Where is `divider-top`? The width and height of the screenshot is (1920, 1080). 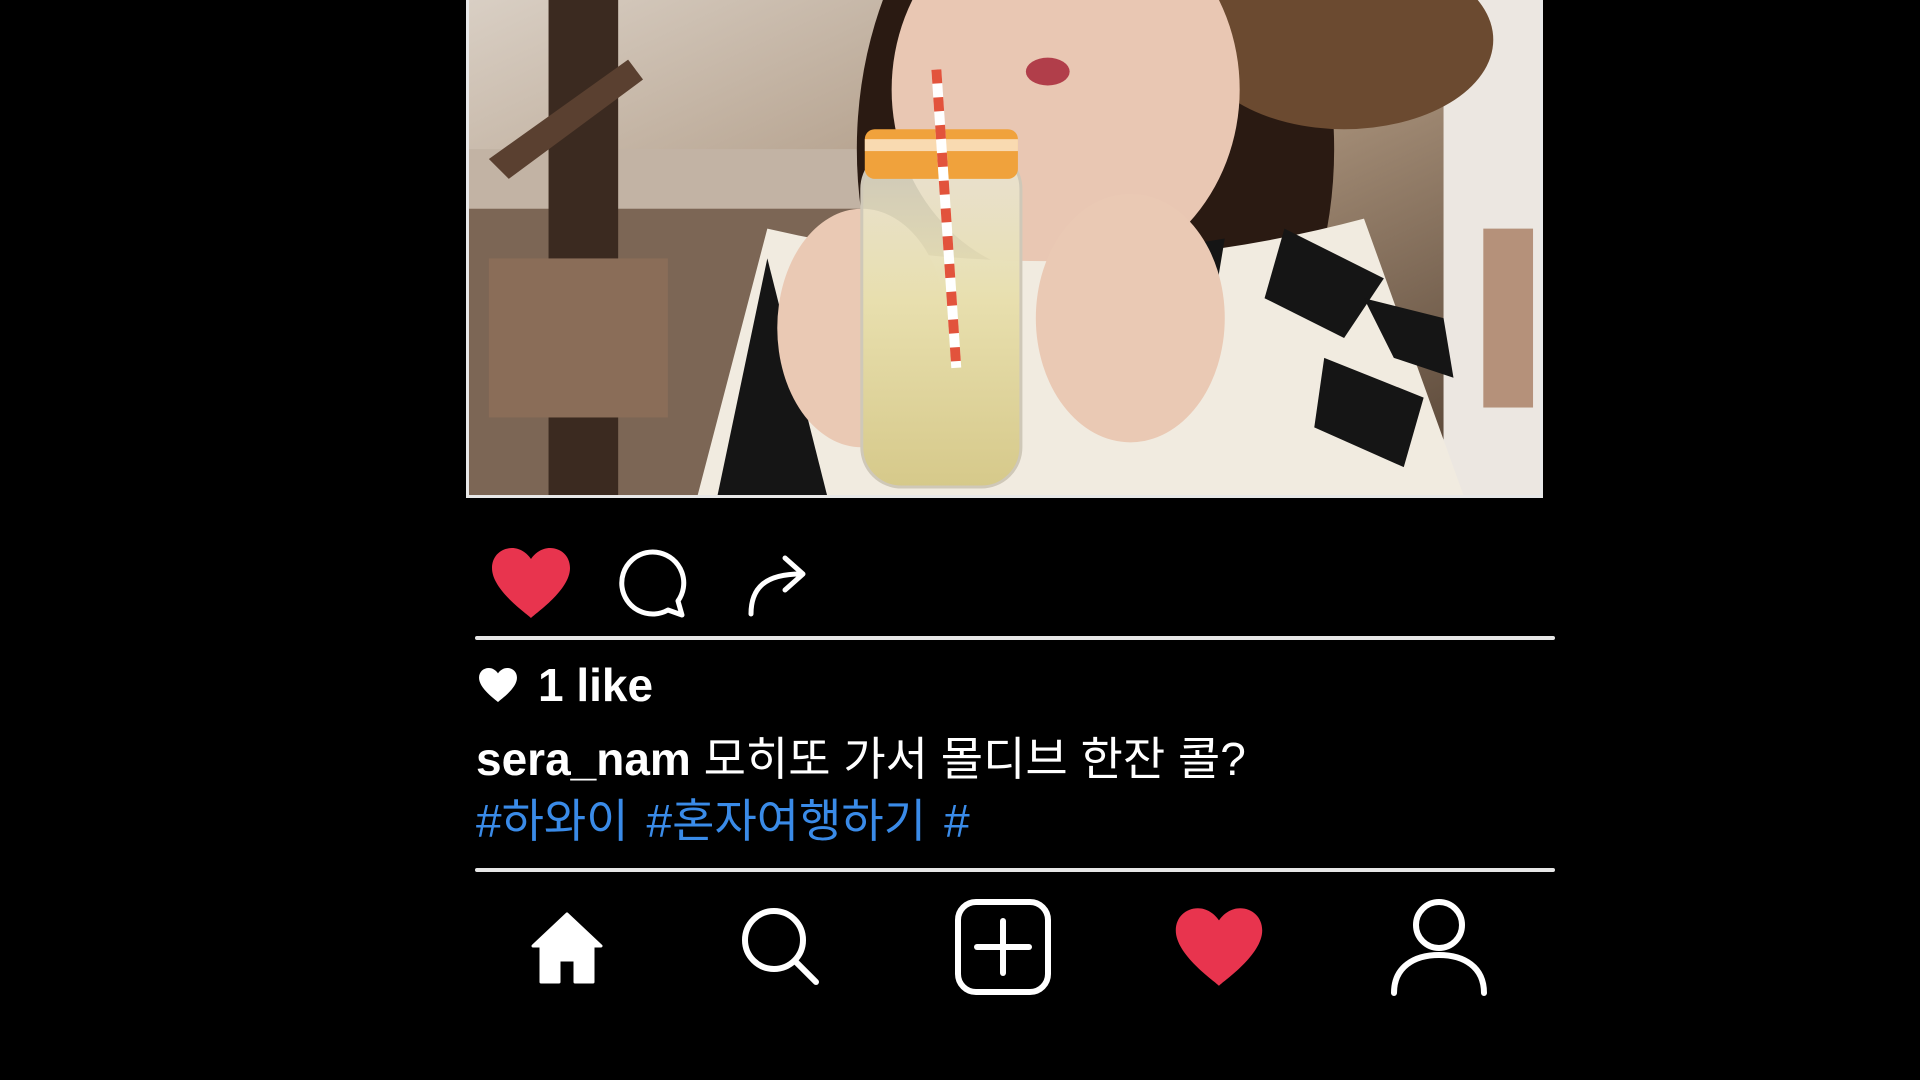
divider-top is located at coordinates (1015, 638).